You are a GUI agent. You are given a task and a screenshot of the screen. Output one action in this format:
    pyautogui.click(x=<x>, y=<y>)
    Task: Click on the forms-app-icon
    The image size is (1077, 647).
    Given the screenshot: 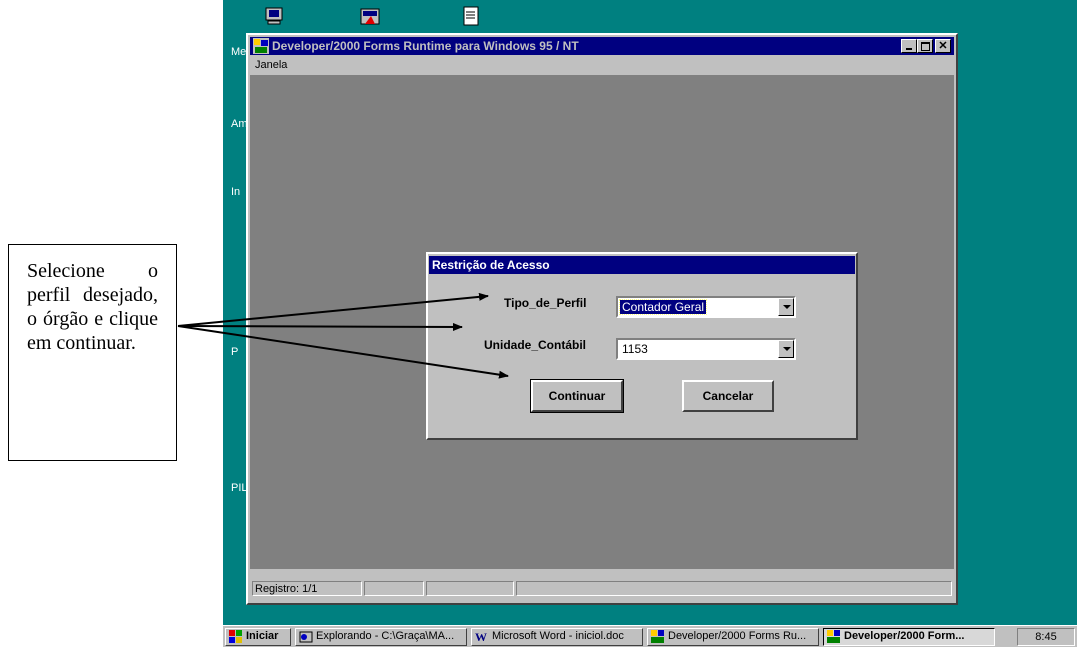 What is the action you would take?
    pyautogui.click(x=261, y=46)
    